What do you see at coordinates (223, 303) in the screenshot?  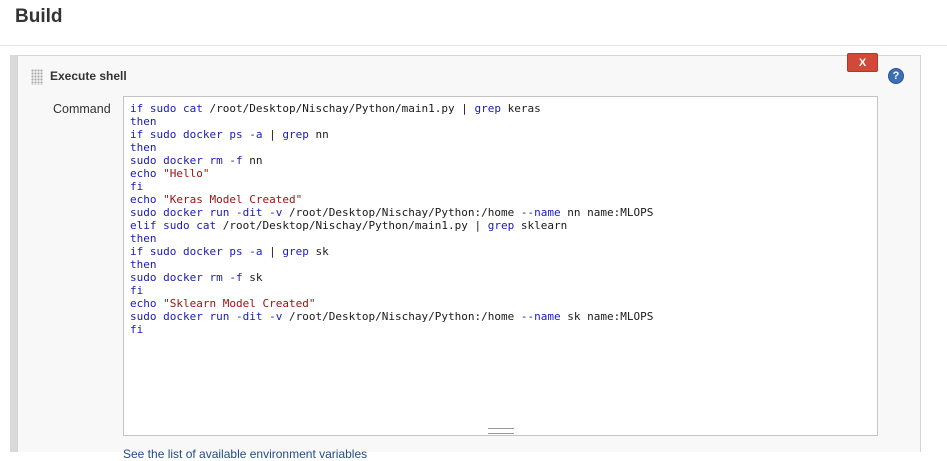 I see `command-line: echo "Sklearn Model Created"` at bounding box center [223, 303].